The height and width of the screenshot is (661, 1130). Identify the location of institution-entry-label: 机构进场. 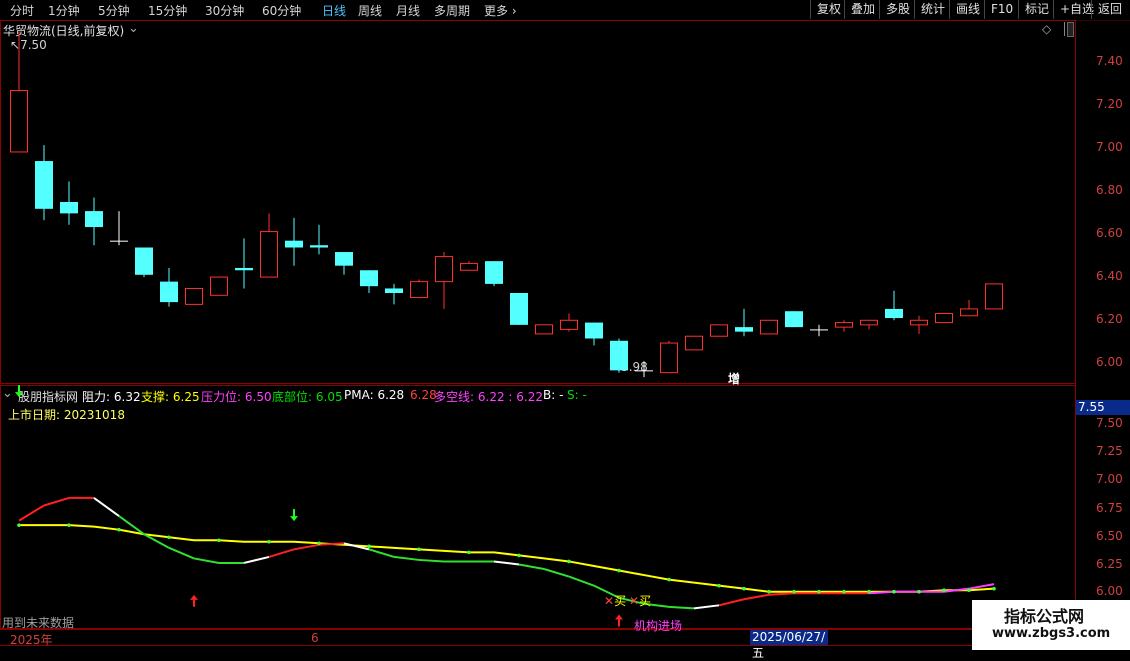
(658, 626).